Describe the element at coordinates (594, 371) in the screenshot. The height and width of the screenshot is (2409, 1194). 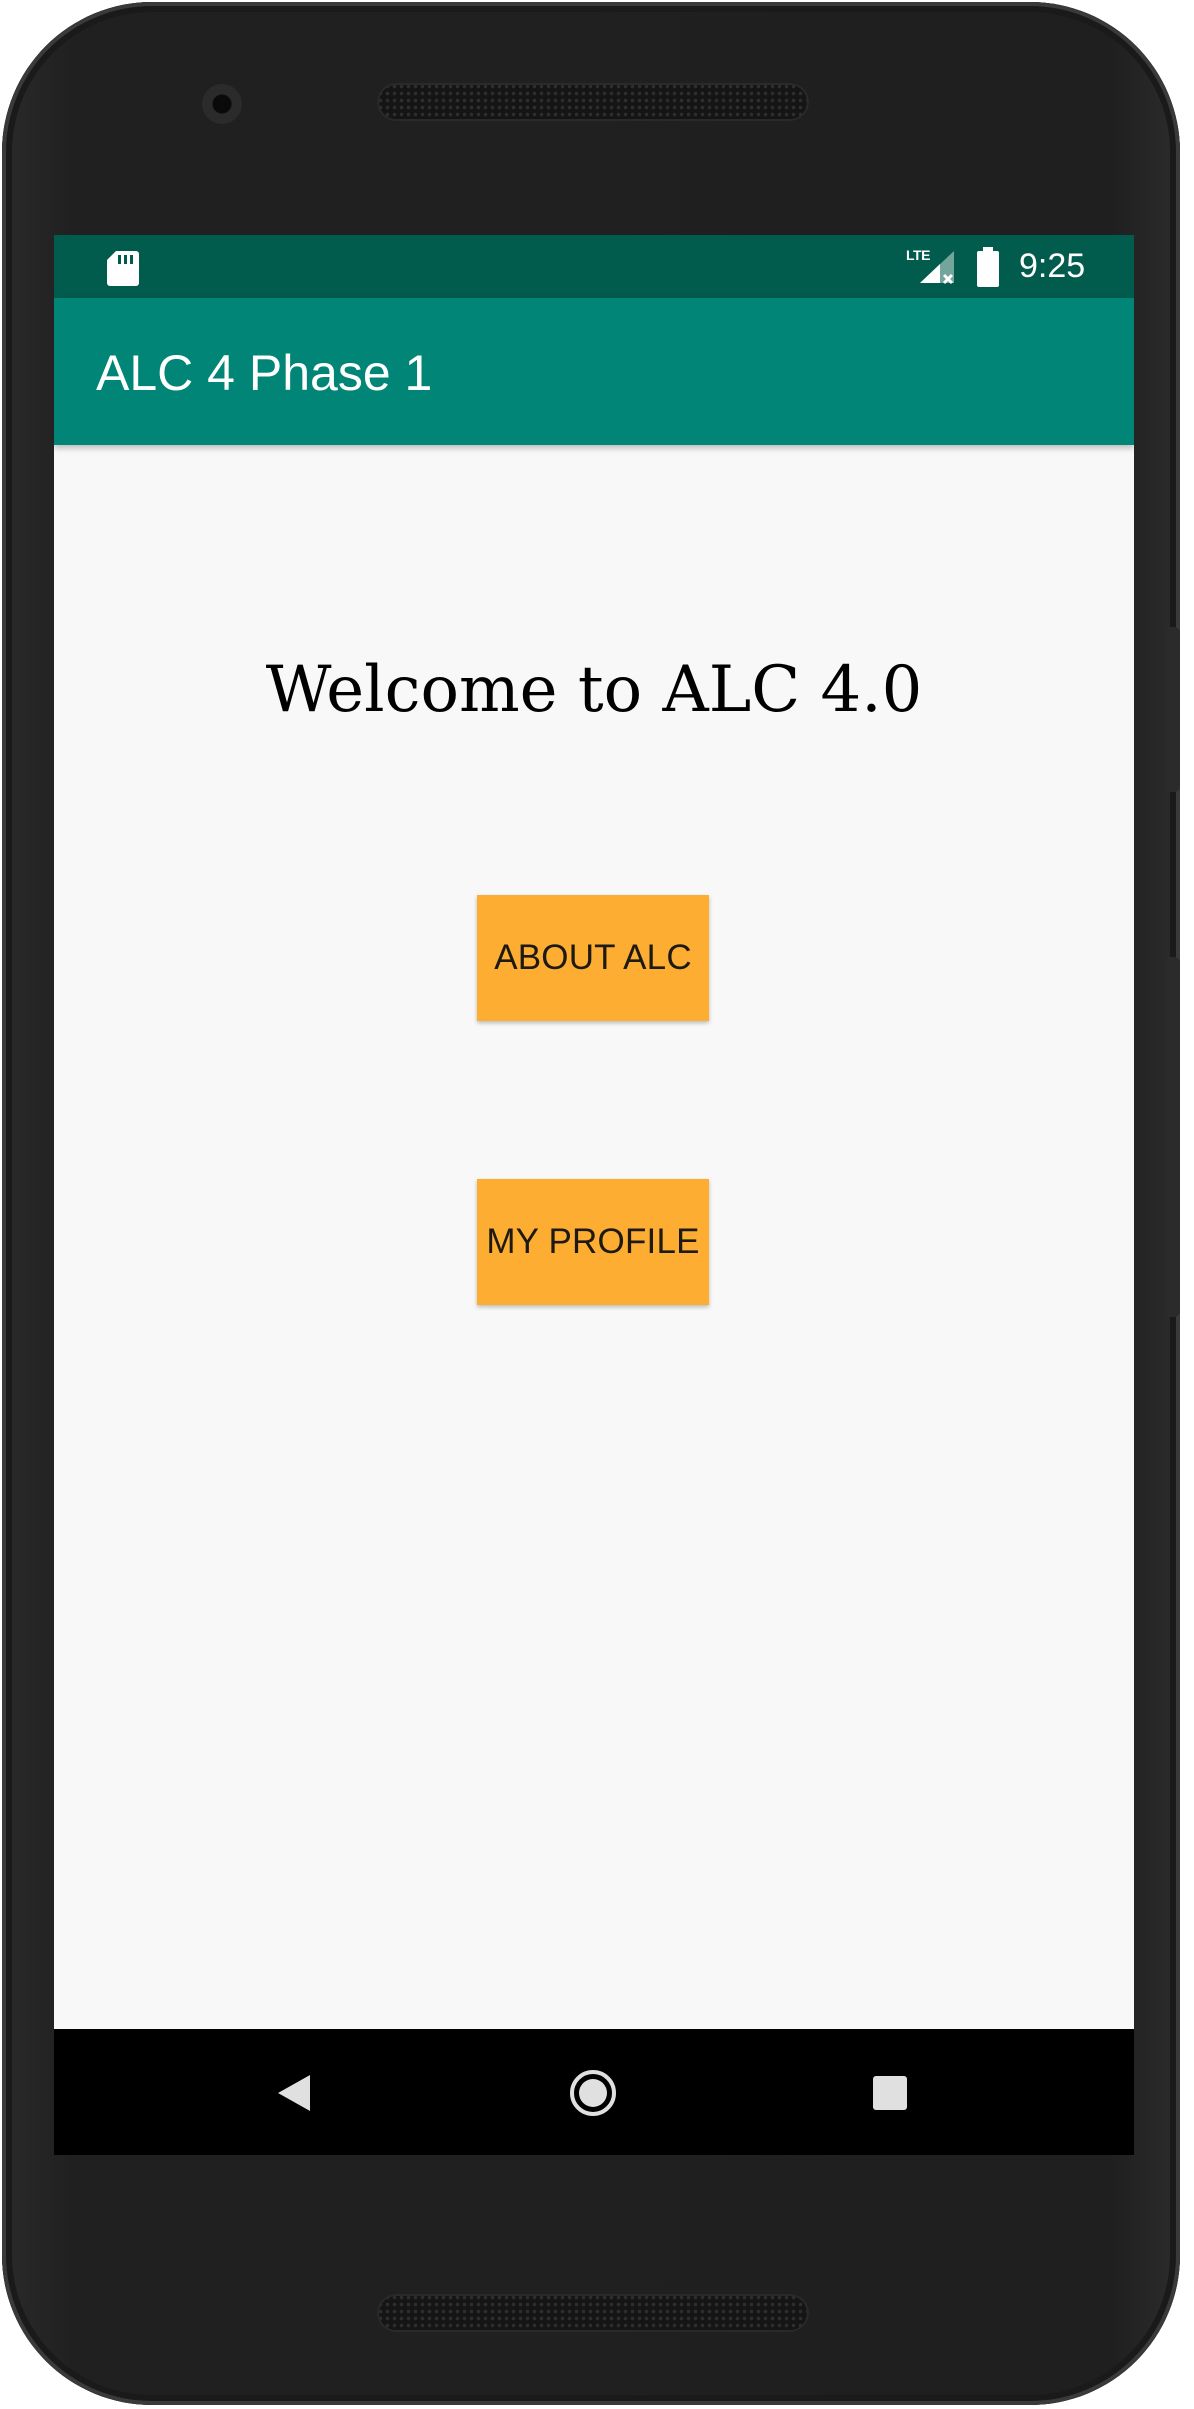
I see `app-toolbar: ALC 4 Phase 1` at that location.